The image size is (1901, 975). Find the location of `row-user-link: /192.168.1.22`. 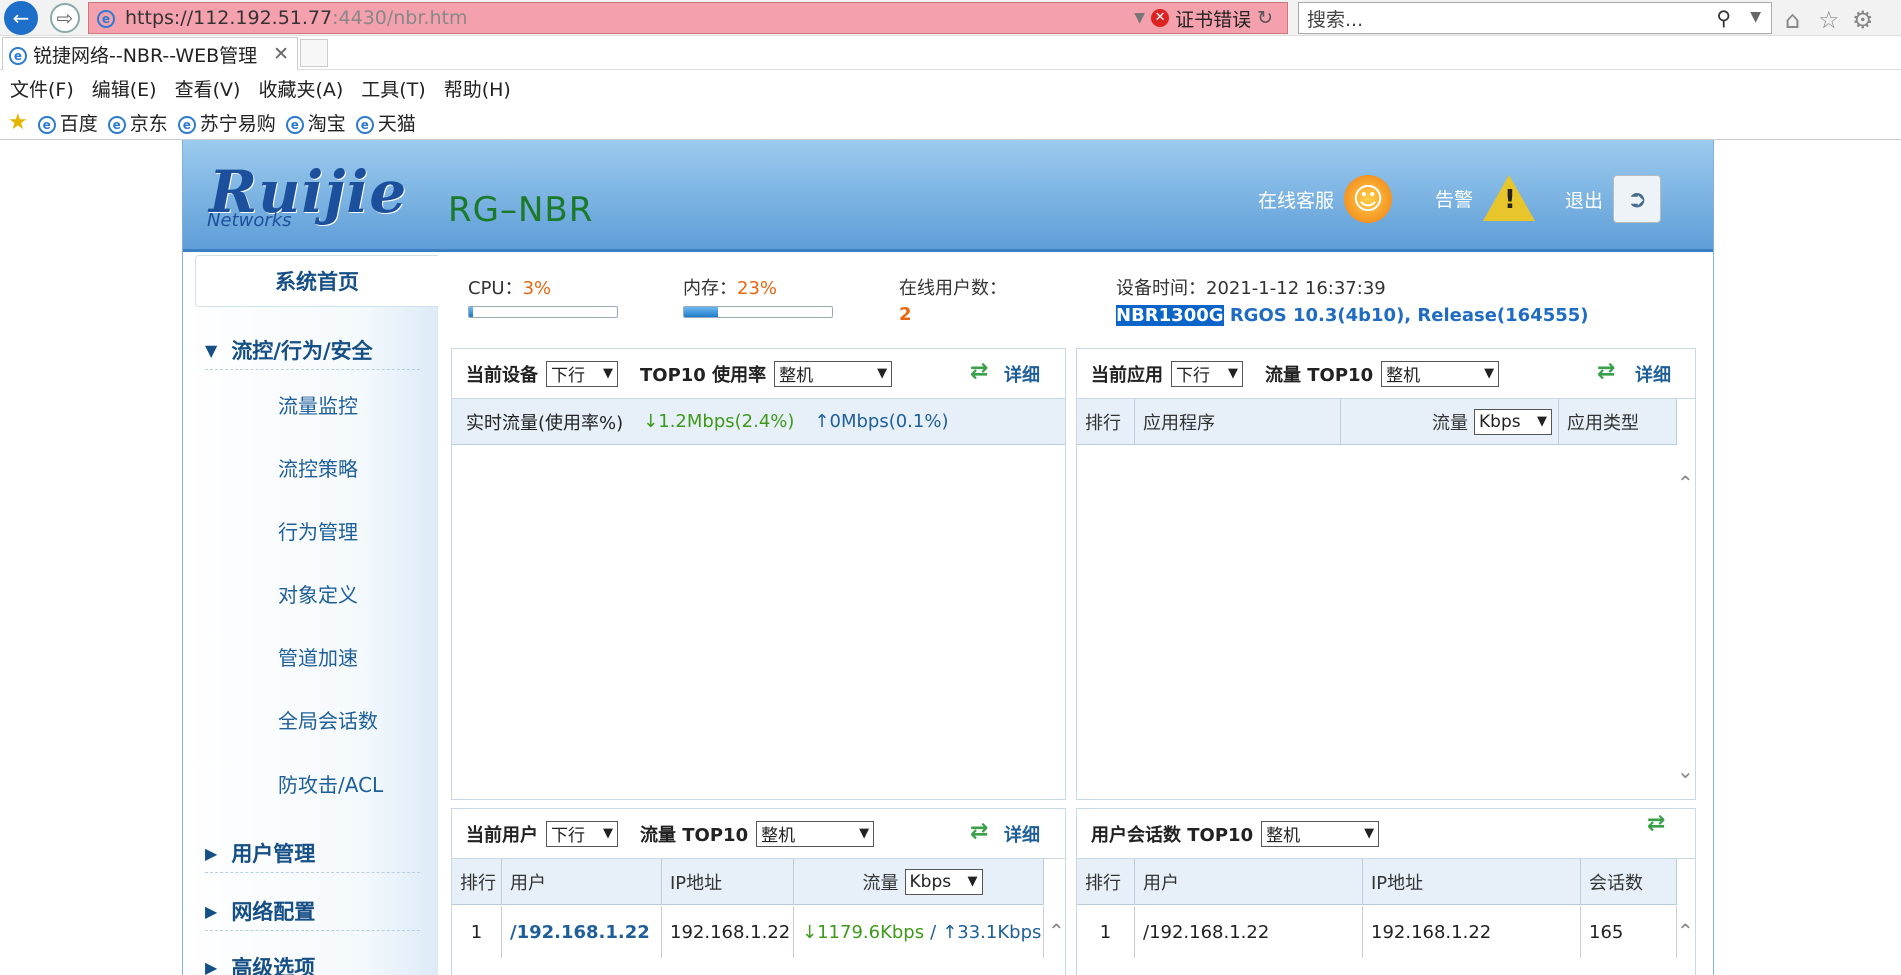

row-user-link: /192.168.1.22 is located at coordinates (582, 932).